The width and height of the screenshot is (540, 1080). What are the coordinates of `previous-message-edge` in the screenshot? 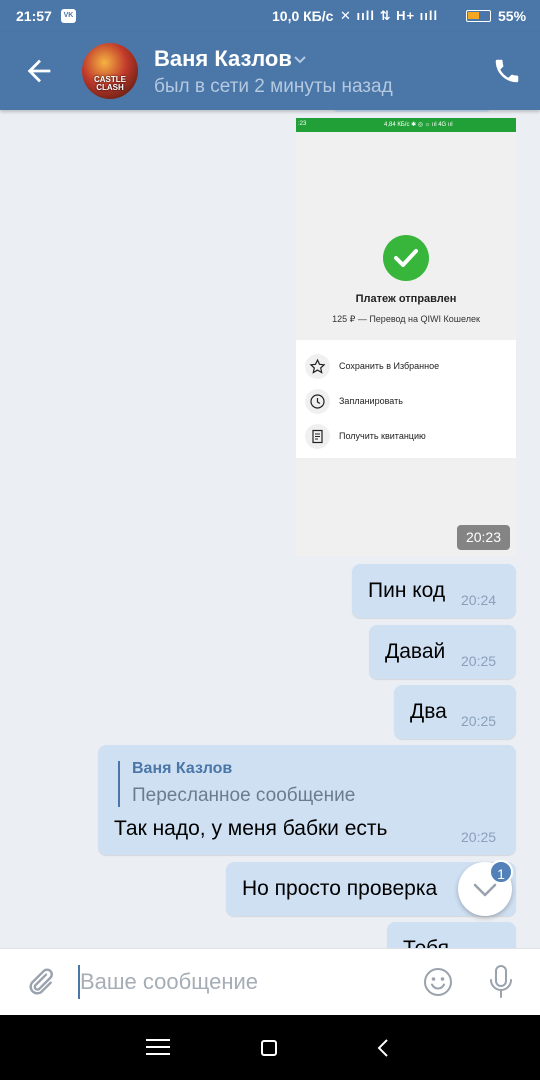 It's located at (412, 111).